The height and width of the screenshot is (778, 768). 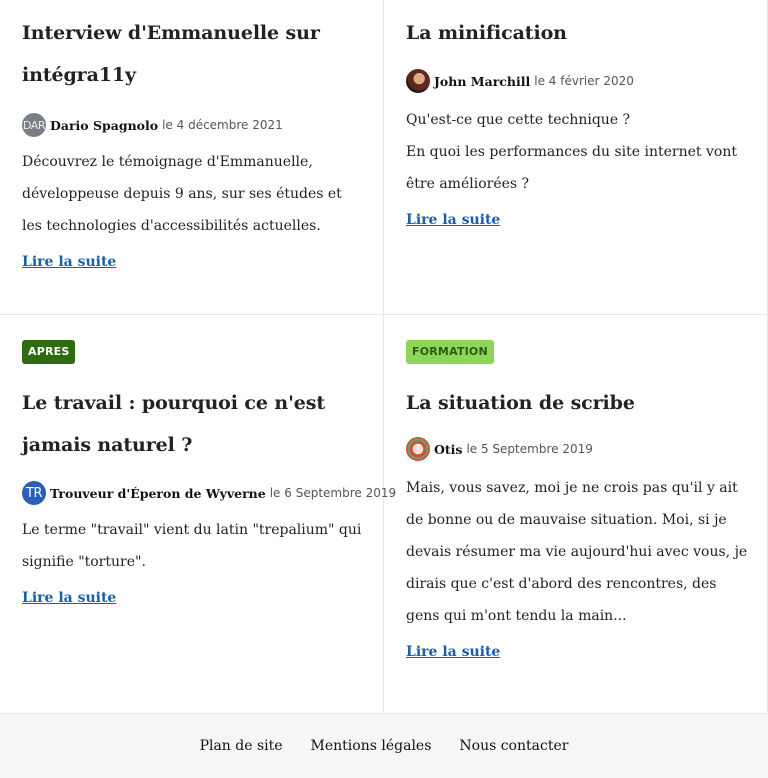 What do you see at coordinates (577, 33) in the screenshot?
I see `article-title: La minification` at bounding box center [577, 33].